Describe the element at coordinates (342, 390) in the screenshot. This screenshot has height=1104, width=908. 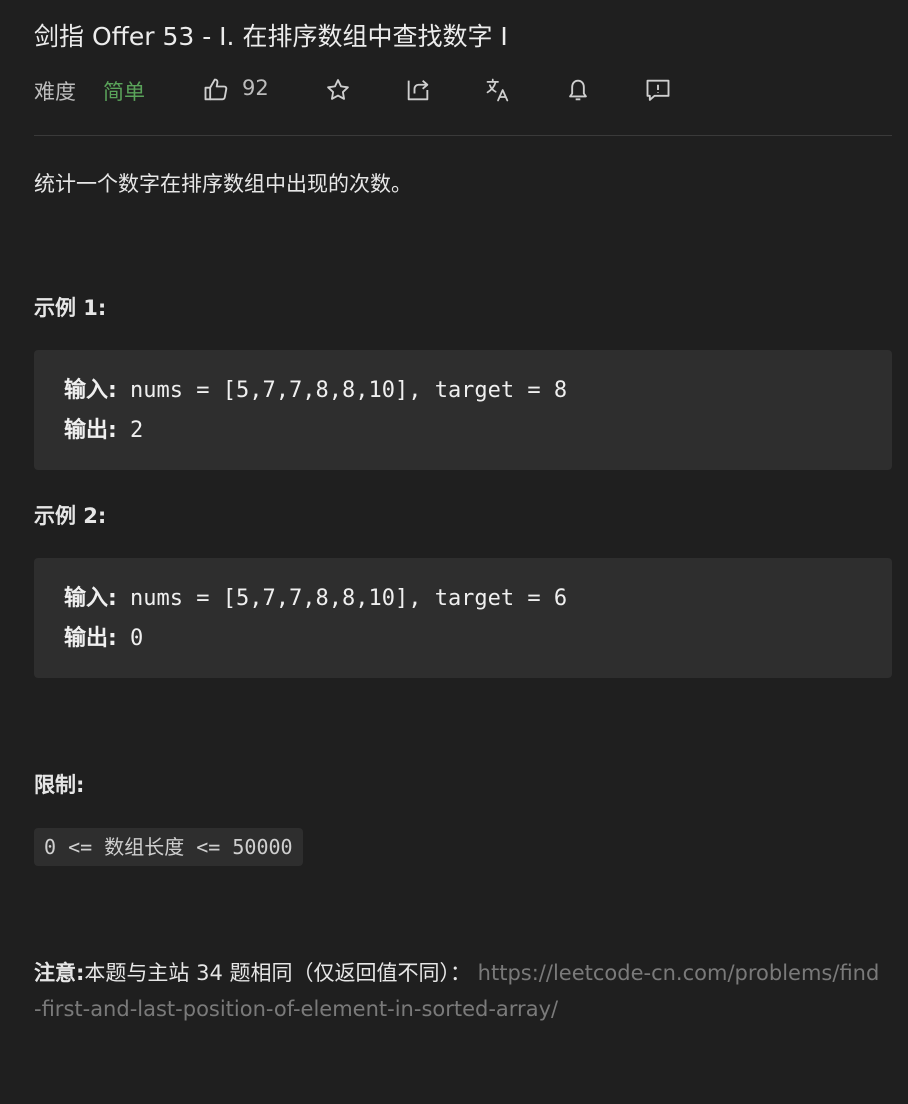
I see `input-value: nums = [5,7,7,8,8,10], target = 8` at that location.